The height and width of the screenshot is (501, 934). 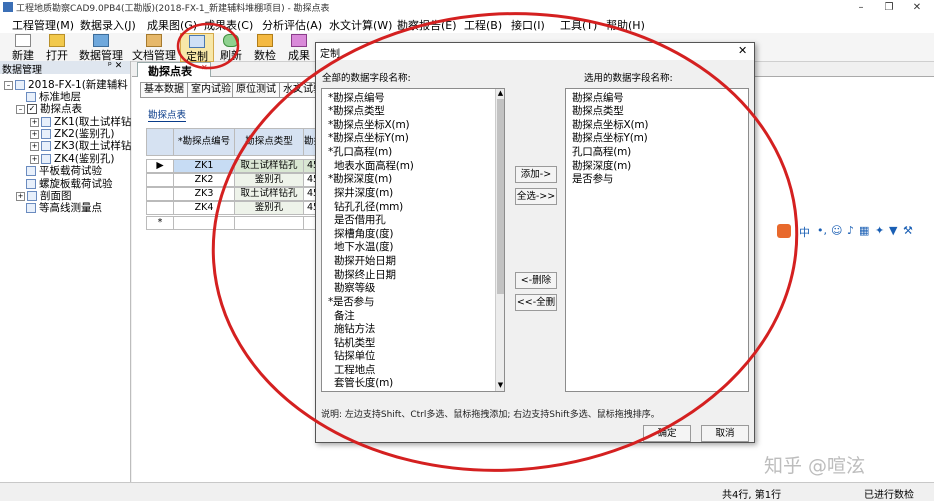 I want to click on sogou-icon, so click(x=784, y=231).